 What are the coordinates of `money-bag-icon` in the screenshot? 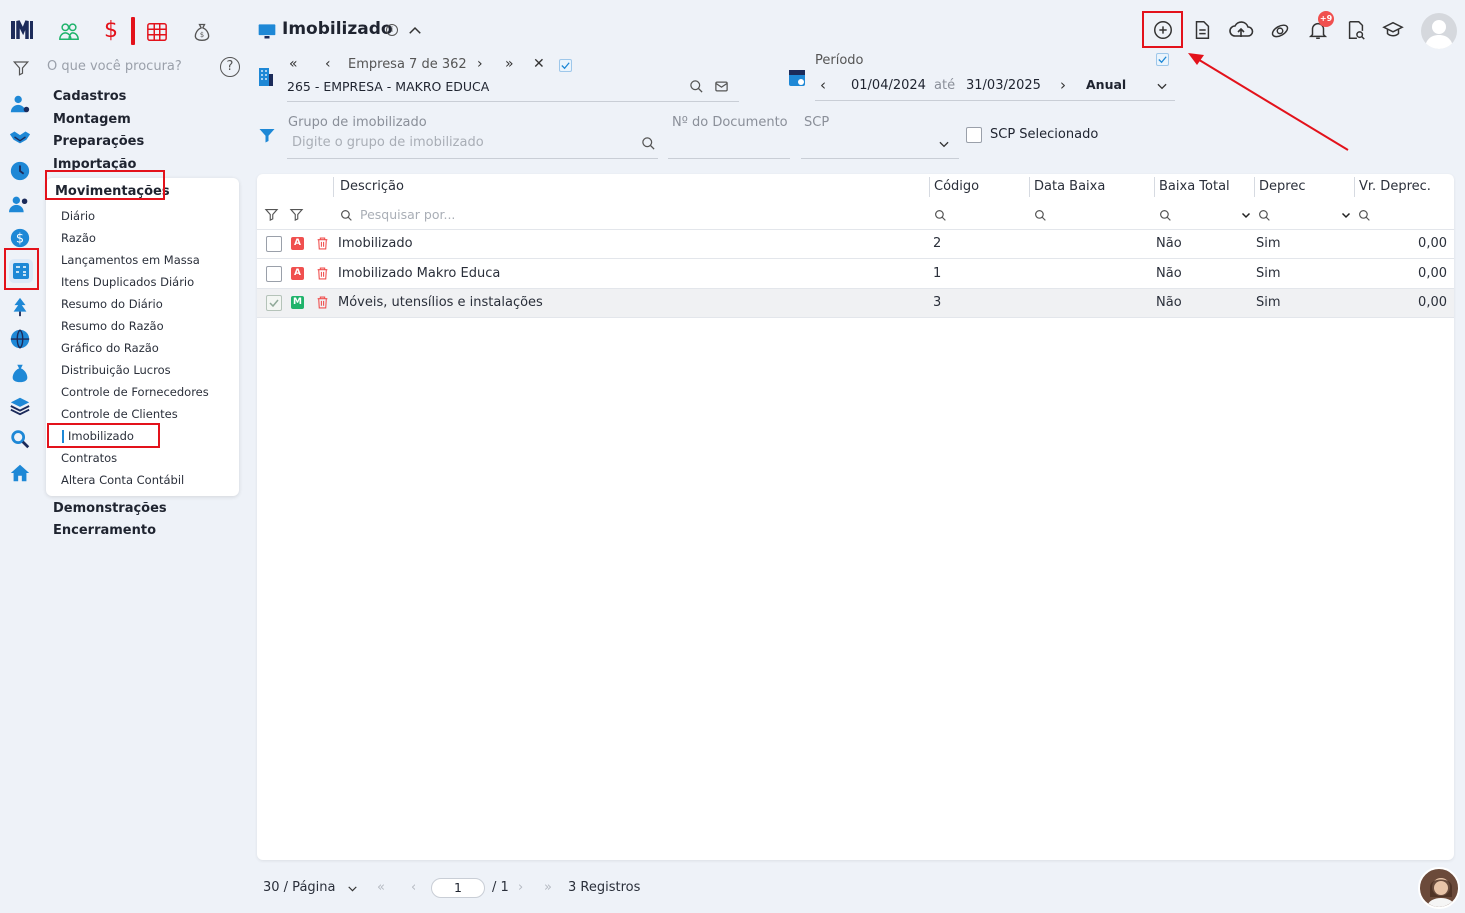 It's located at (20, 373).